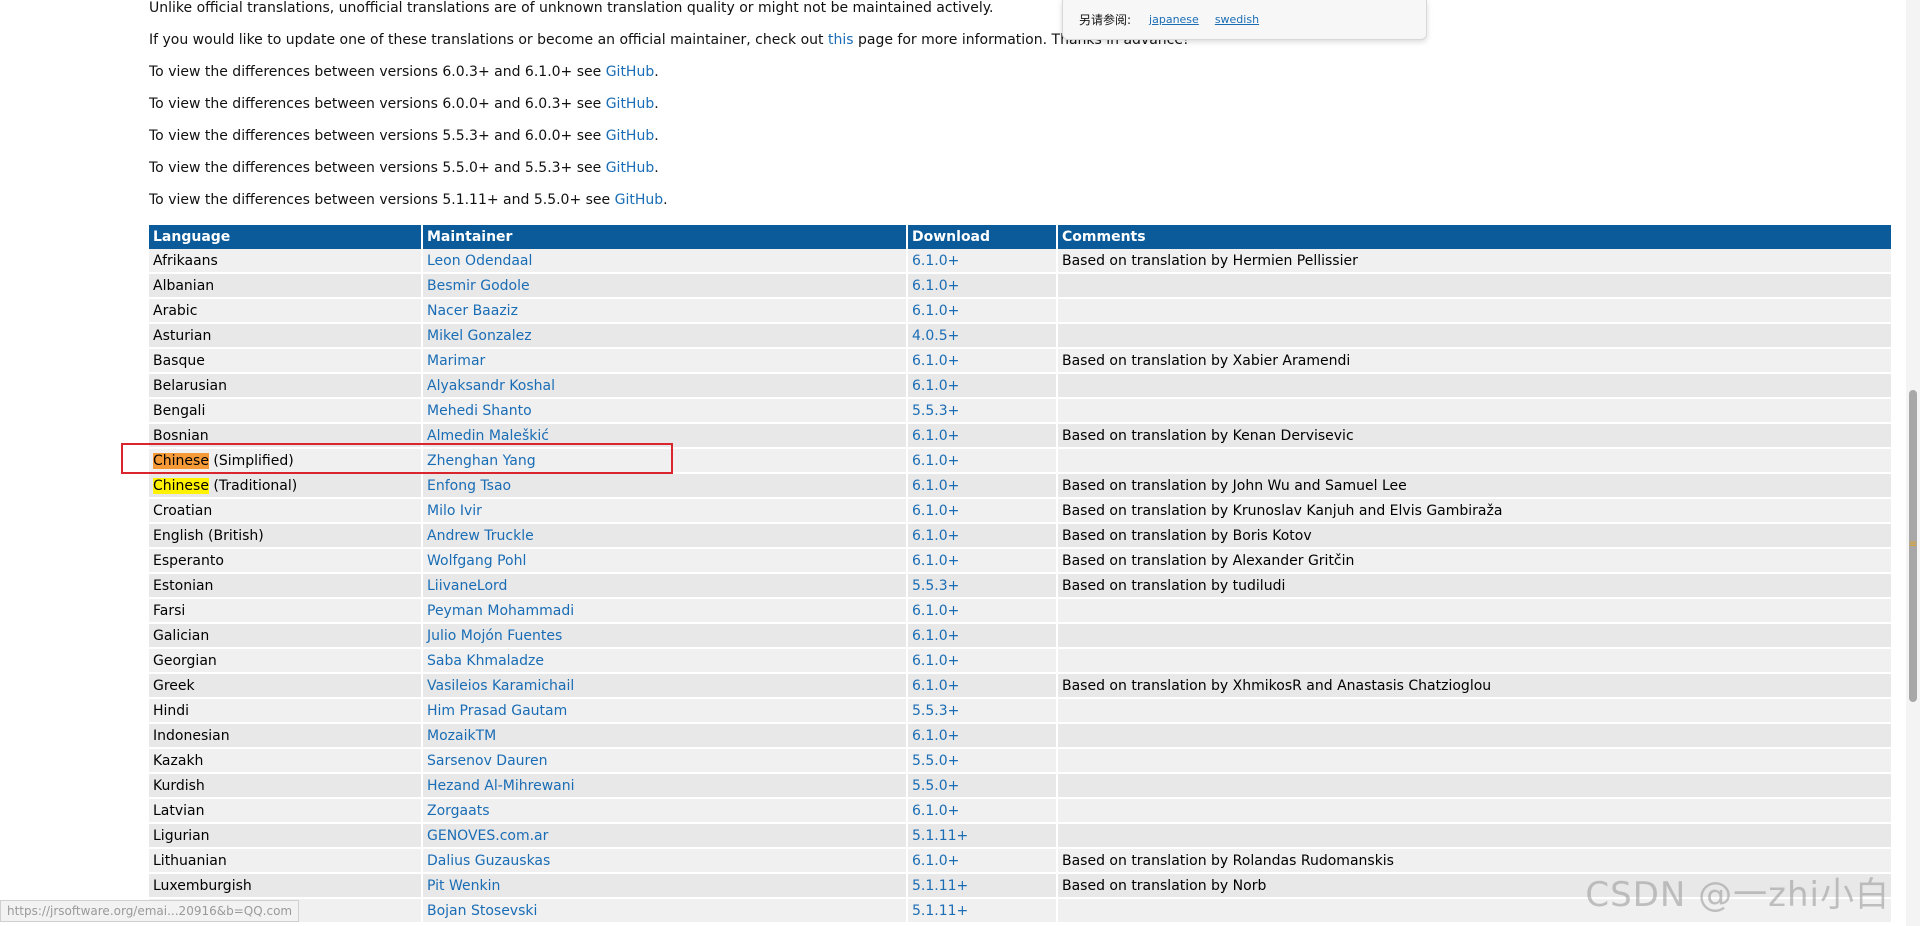  What do you see at coordinates (665, 261) in the screenshot?
I see `cell-maintainer: Leon Odendaal` at bounding box center [665, 261].